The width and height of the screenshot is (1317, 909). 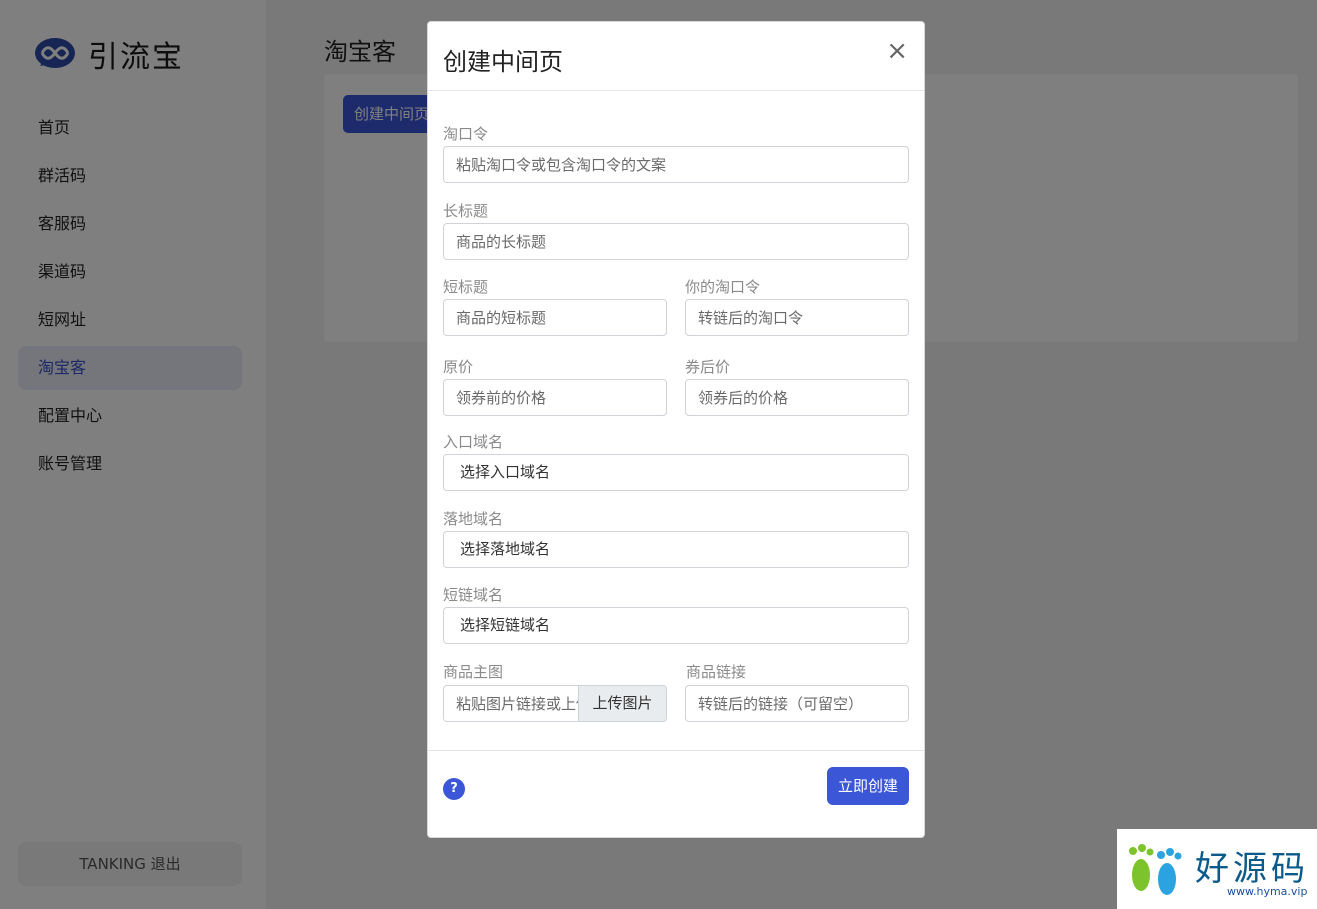 I want to click on watermark: 好源码 www.hyma.vip, so click(x=1217, y=869).